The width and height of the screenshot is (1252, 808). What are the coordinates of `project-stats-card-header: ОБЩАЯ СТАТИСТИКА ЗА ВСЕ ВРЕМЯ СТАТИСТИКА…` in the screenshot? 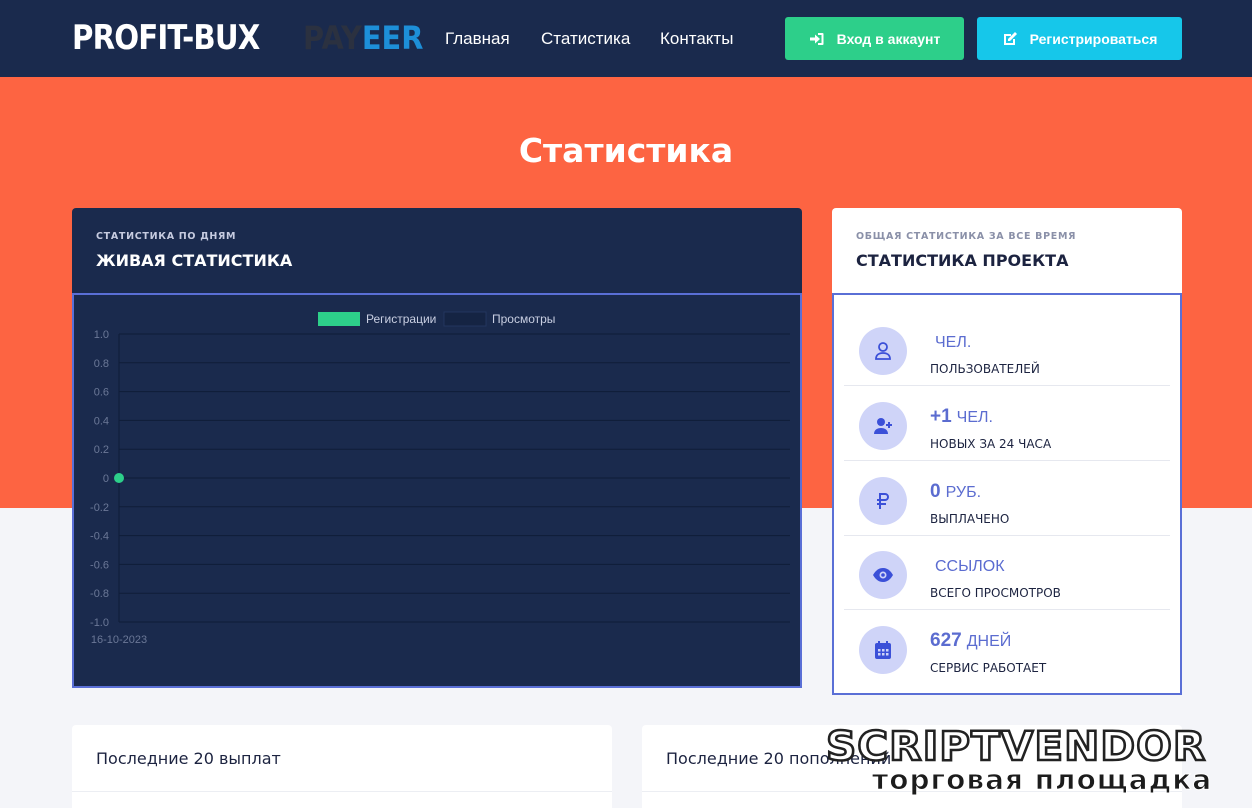 It's located at (1007, 251).